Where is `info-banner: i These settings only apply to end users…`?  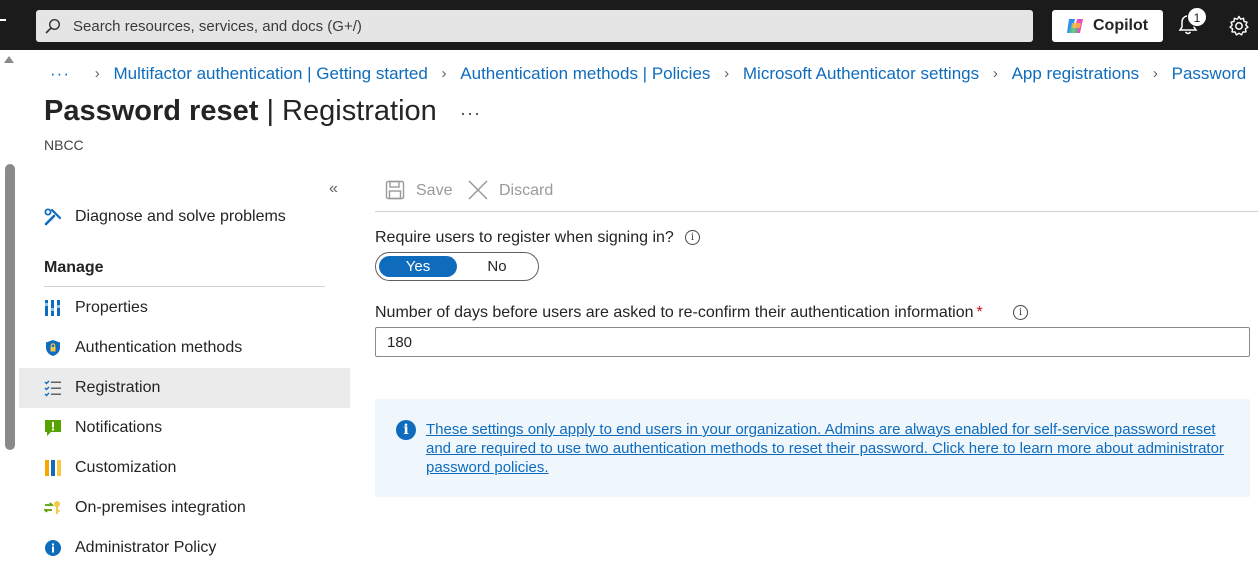
info-banner: i These settings only apply to end users… is located at coordinates (812, 448).